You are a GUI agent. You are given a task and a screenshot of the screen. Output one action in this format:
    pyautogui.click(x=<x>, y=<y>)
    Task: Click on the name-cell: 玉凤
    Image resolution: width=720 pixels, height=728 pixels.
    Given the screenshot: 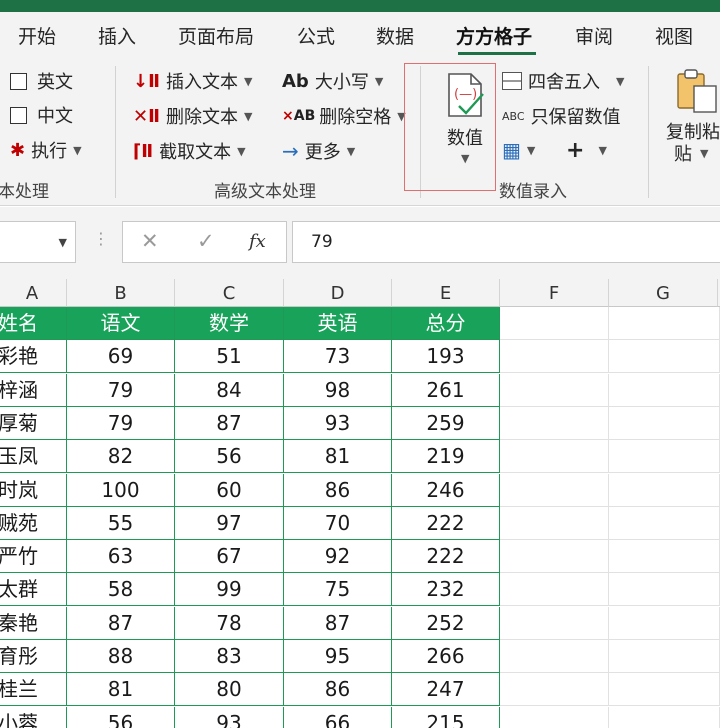 What is the action you would take?
    pyautogui.click(x=33, y=457)
    